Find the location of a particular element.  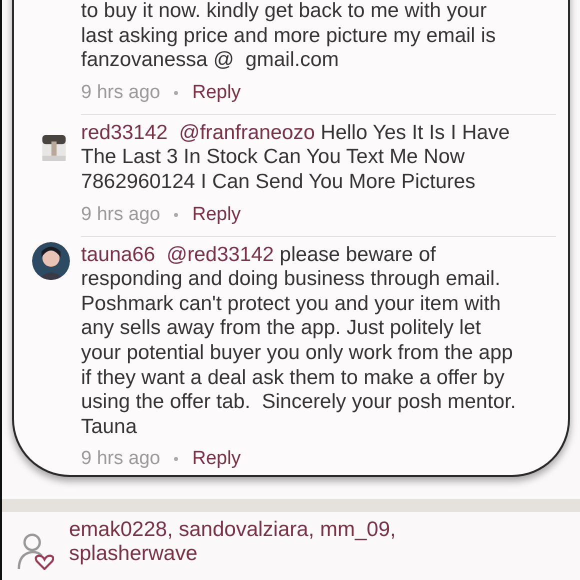

mention-link: @franfraneozo is located at coordinates (247, 132).